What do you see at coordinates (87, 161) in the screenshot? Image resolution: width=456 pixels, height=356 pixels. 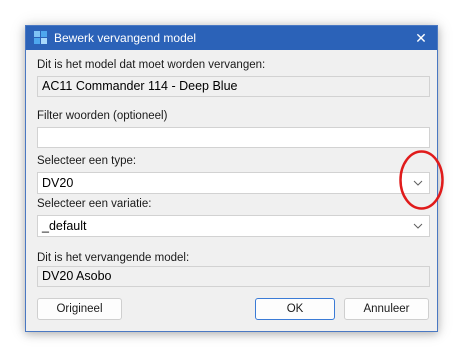 I see `type-label: Selecteer een type:` at bounding box center [87, 161].